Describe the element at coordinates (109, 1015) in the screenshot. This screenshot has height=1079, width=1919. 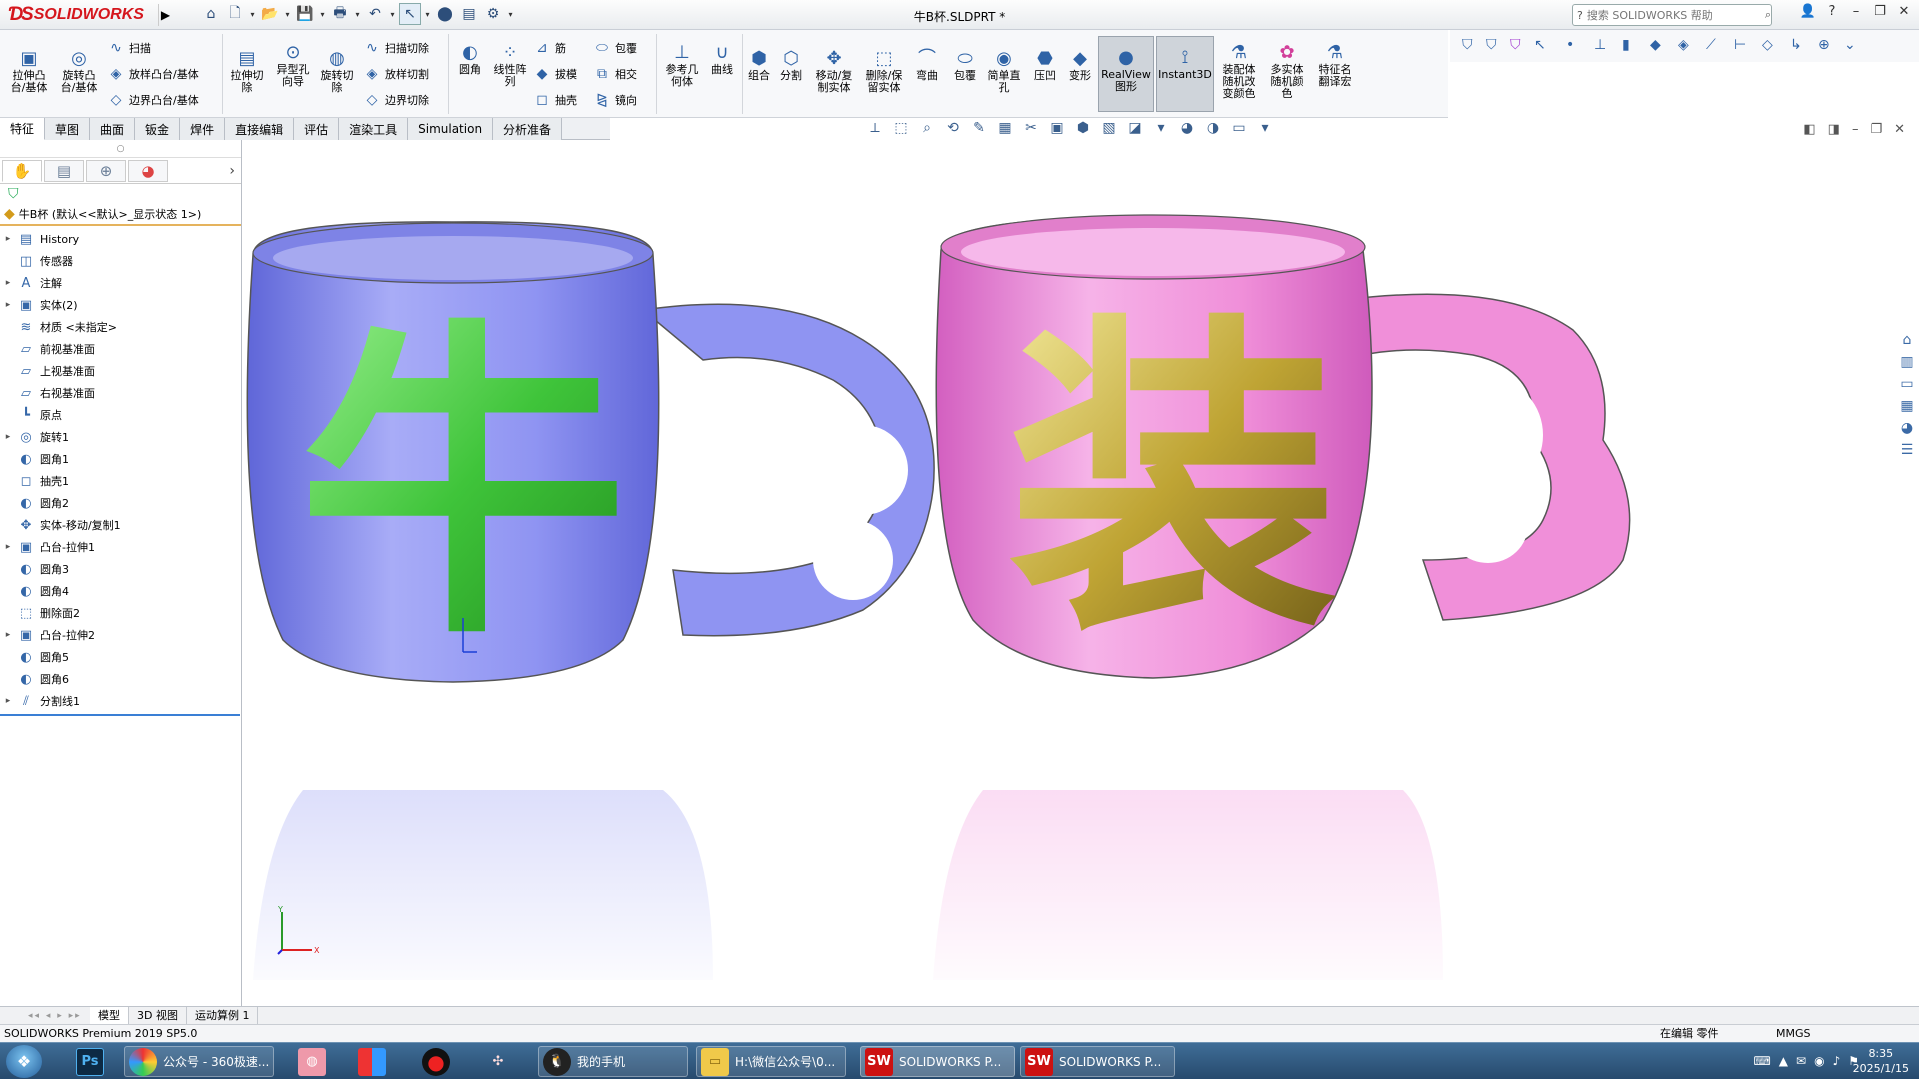
I see `tab-model: 模型` at that location.